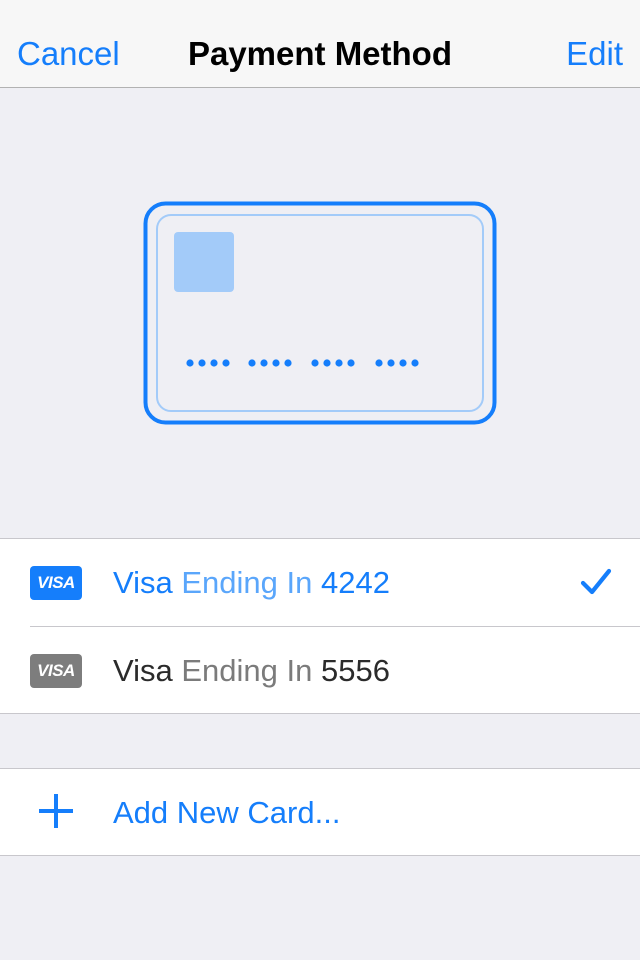  I want to click on card-chip, so click(204, 262).